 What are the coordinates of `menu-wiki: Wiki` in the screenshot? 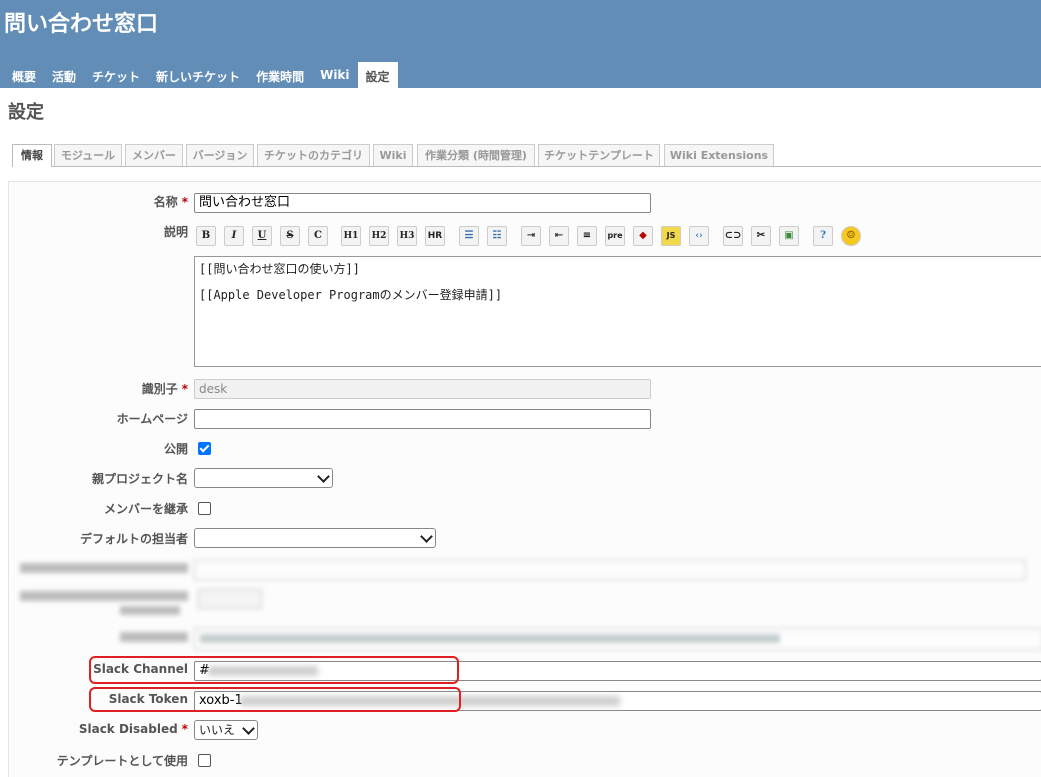 It's located at (334, 75).